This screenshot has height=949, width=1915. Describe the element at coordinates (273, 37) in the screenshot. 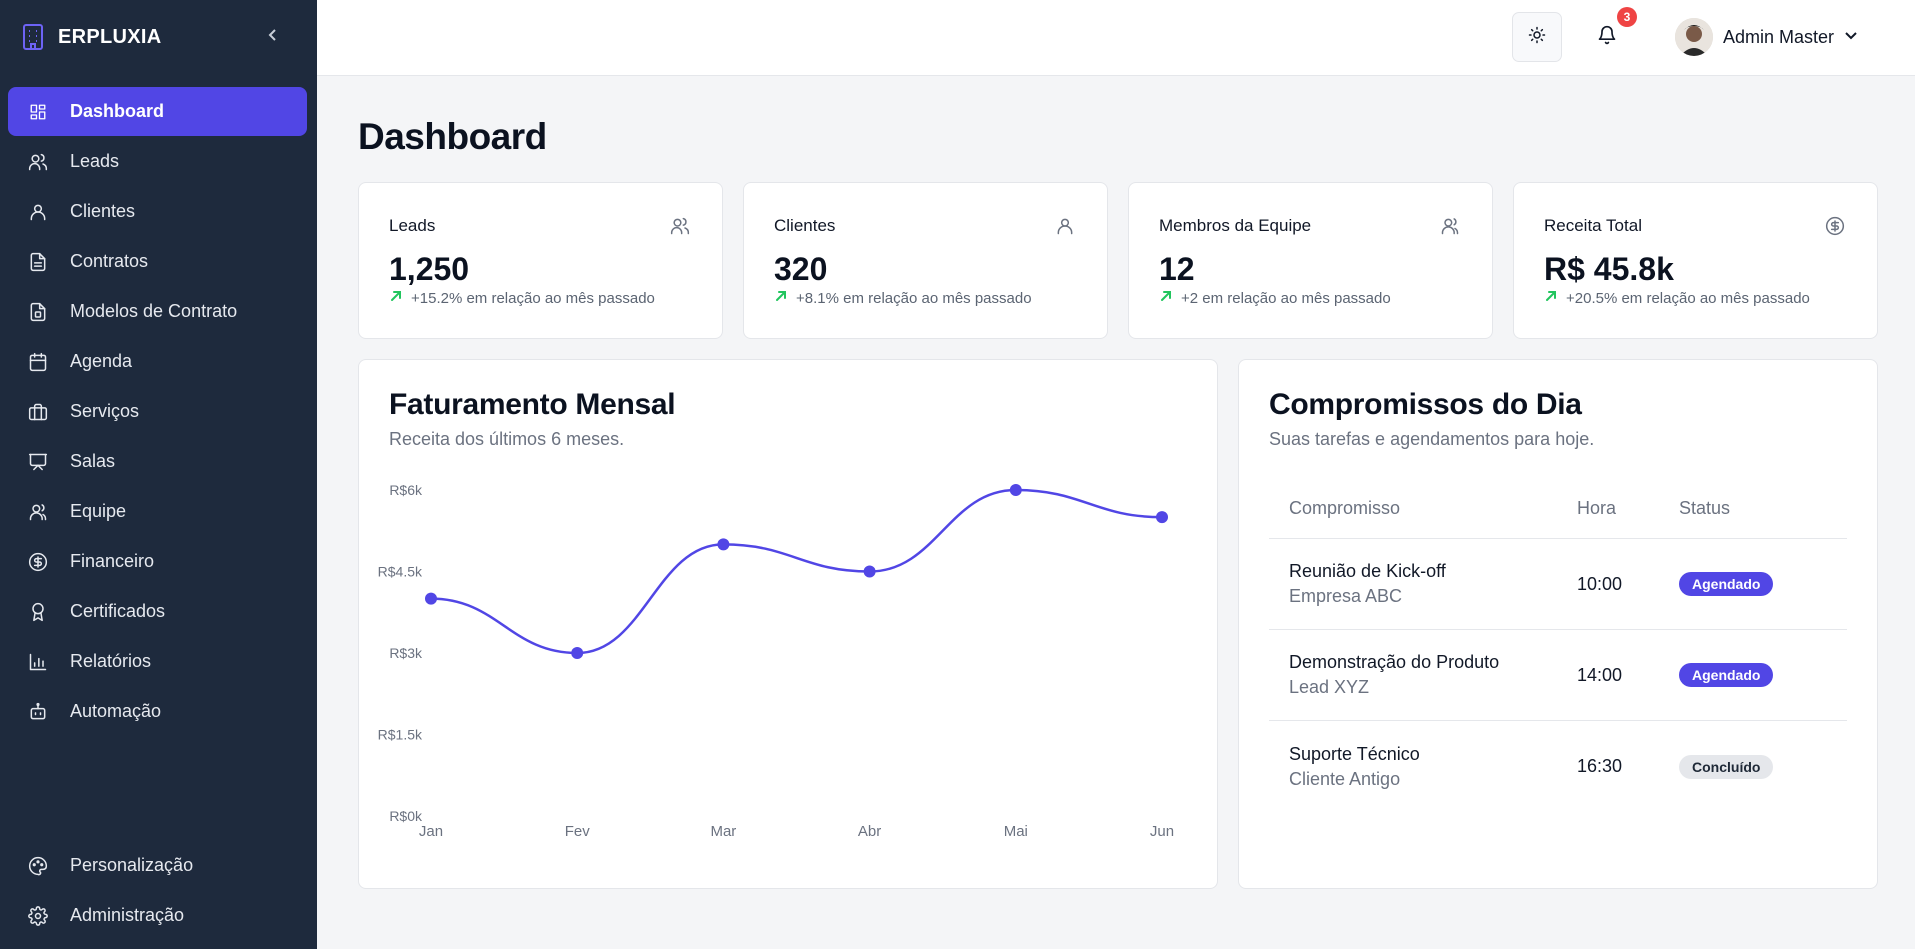

I see `collapse-sidebar-button` at that location.